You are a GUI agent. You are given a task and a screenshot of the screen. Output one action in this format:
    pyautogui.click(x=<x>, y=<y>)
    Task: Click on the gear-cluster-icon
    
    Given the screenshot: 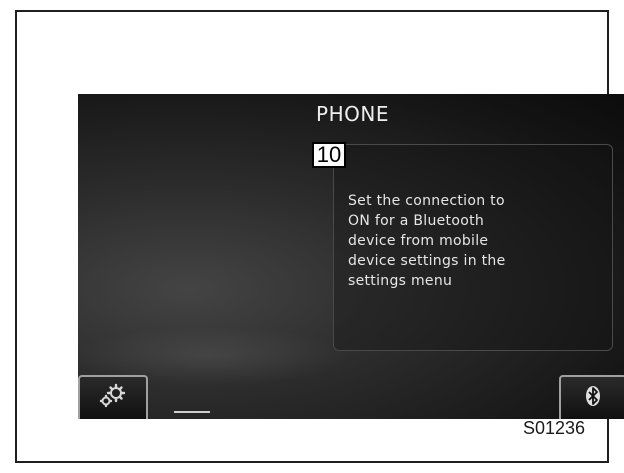 What is the action you would take?
    pyautogui.click(x=113, y=398)
    